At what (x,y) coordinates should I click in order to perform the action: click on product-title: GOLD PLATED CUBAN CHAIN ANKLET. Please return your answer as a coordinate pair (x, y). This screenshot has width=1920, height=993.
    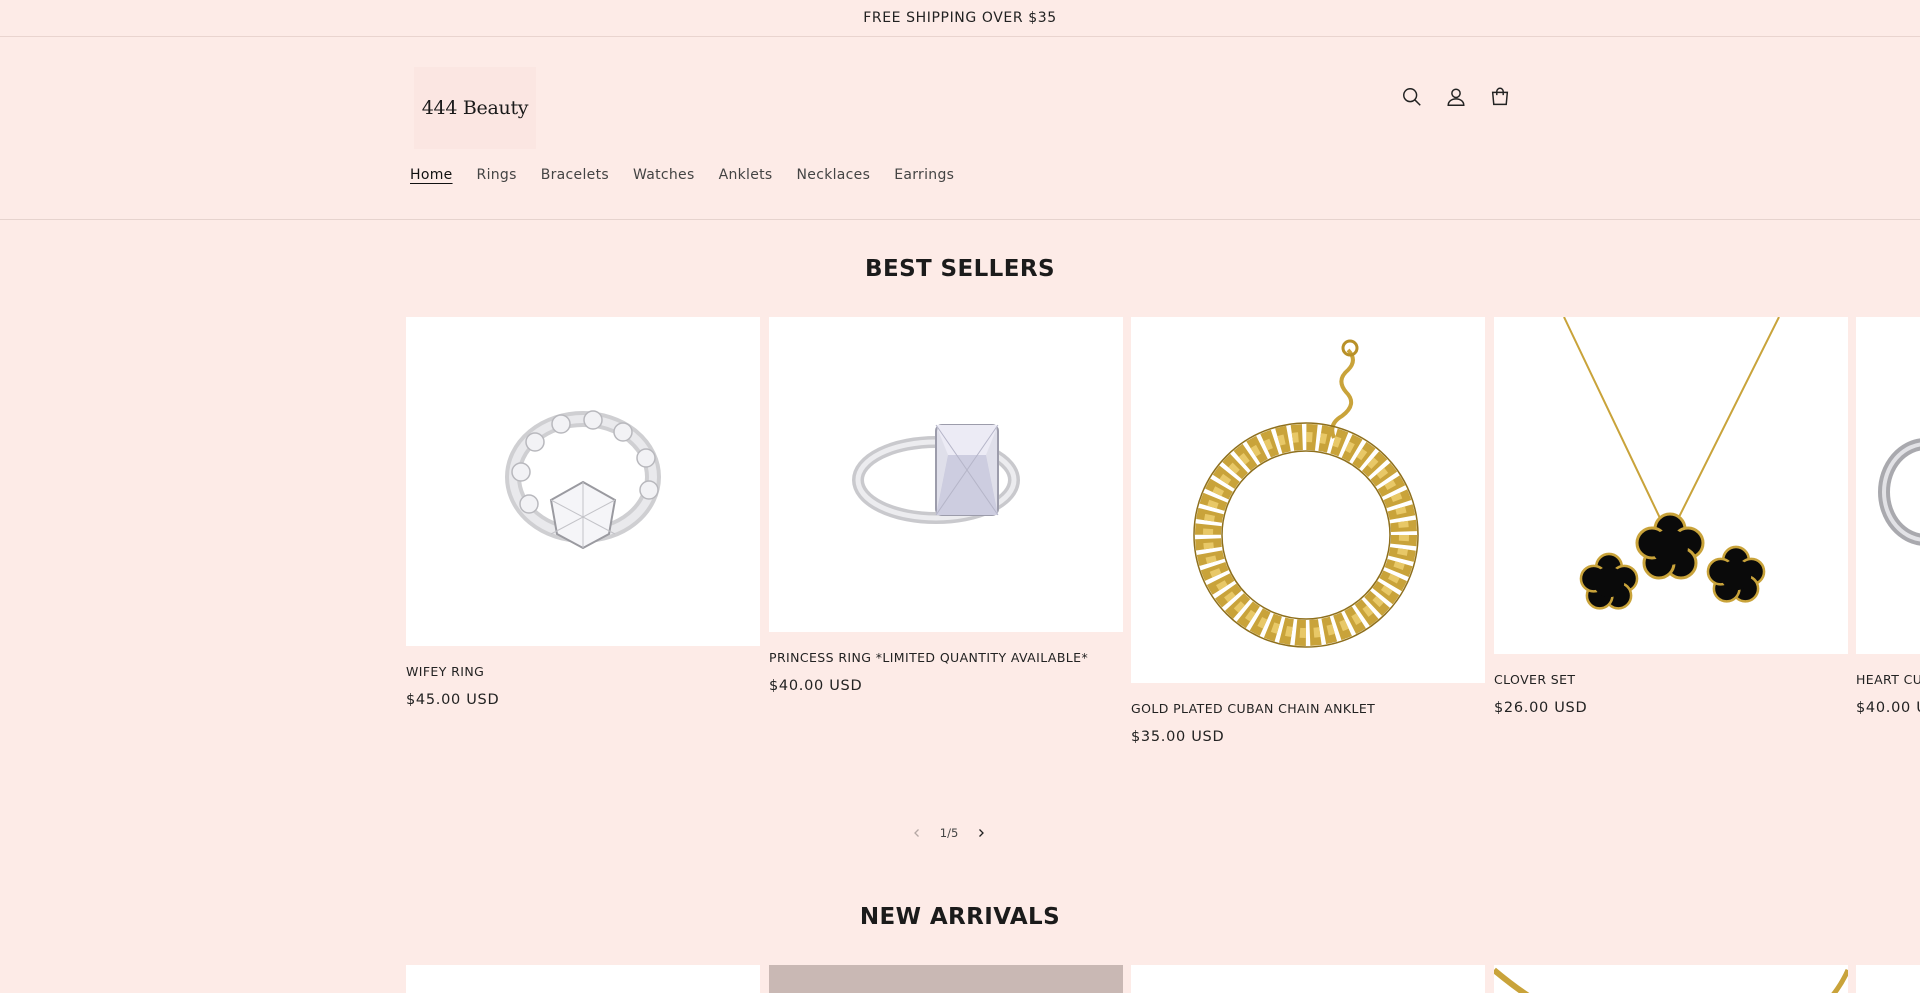
    Looking at the image, I should click on (1308, 708).